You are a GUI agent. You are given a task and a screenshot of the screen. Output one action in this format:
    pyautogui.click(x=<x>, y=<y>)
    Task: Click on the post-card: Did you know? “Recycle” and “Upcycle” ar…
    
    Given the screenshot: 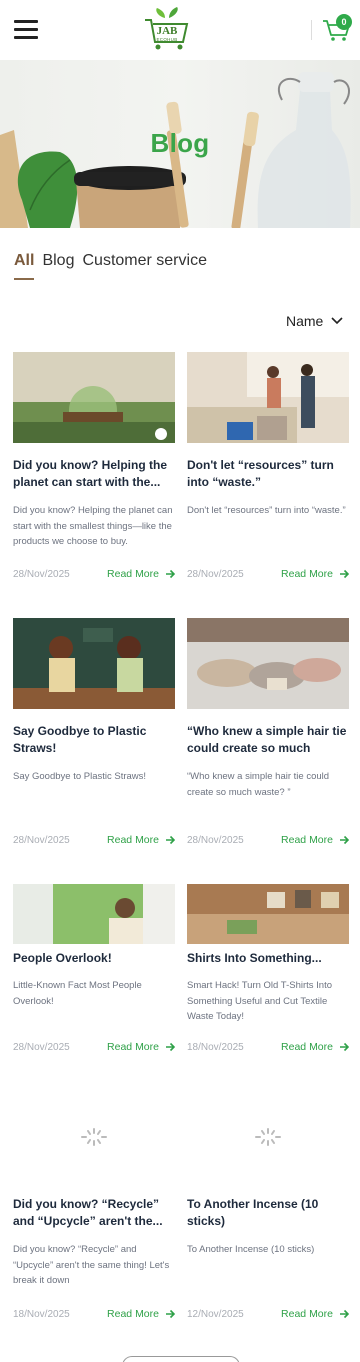 What is the action you would take?
    pyautogui.click(x=94, y=1258)
    